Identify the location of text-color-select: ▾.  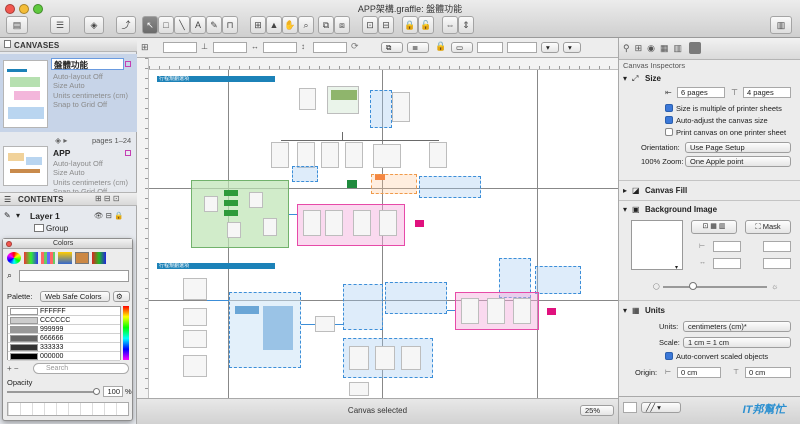
(550, 47).